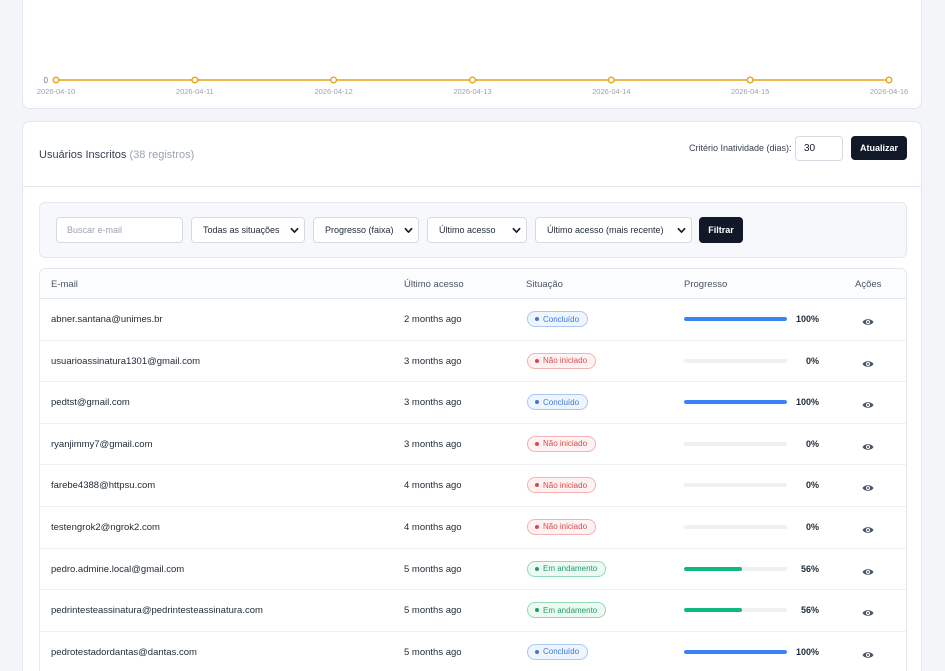 This screenshot has width=945, height=671. I want to click on last-access-select: Último acesso, so click(477, 230).